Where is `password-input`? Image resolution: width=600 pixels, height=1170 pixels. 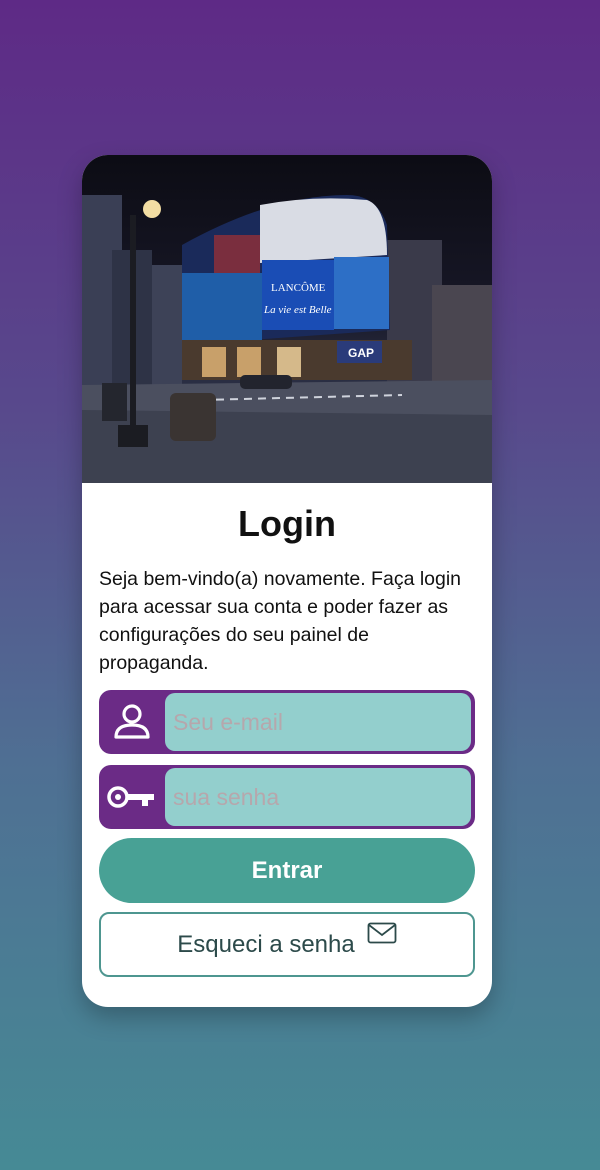
password-input is located at coordinates (318, 797).